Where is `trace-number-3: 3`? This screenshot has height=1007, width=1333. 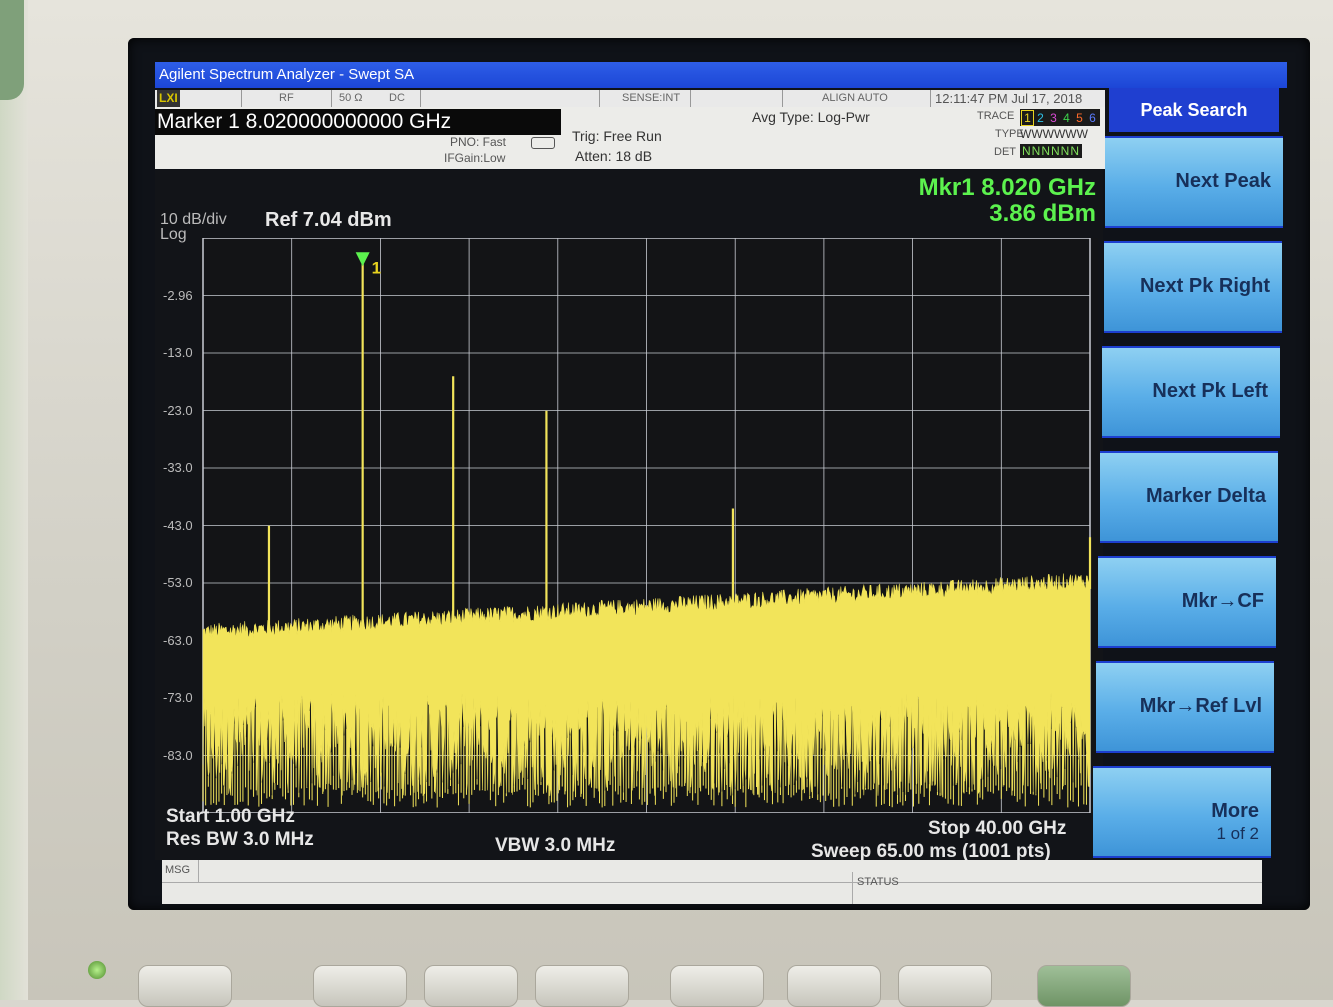
trace-number-3: 3 is located at coordinates (1053, 118).